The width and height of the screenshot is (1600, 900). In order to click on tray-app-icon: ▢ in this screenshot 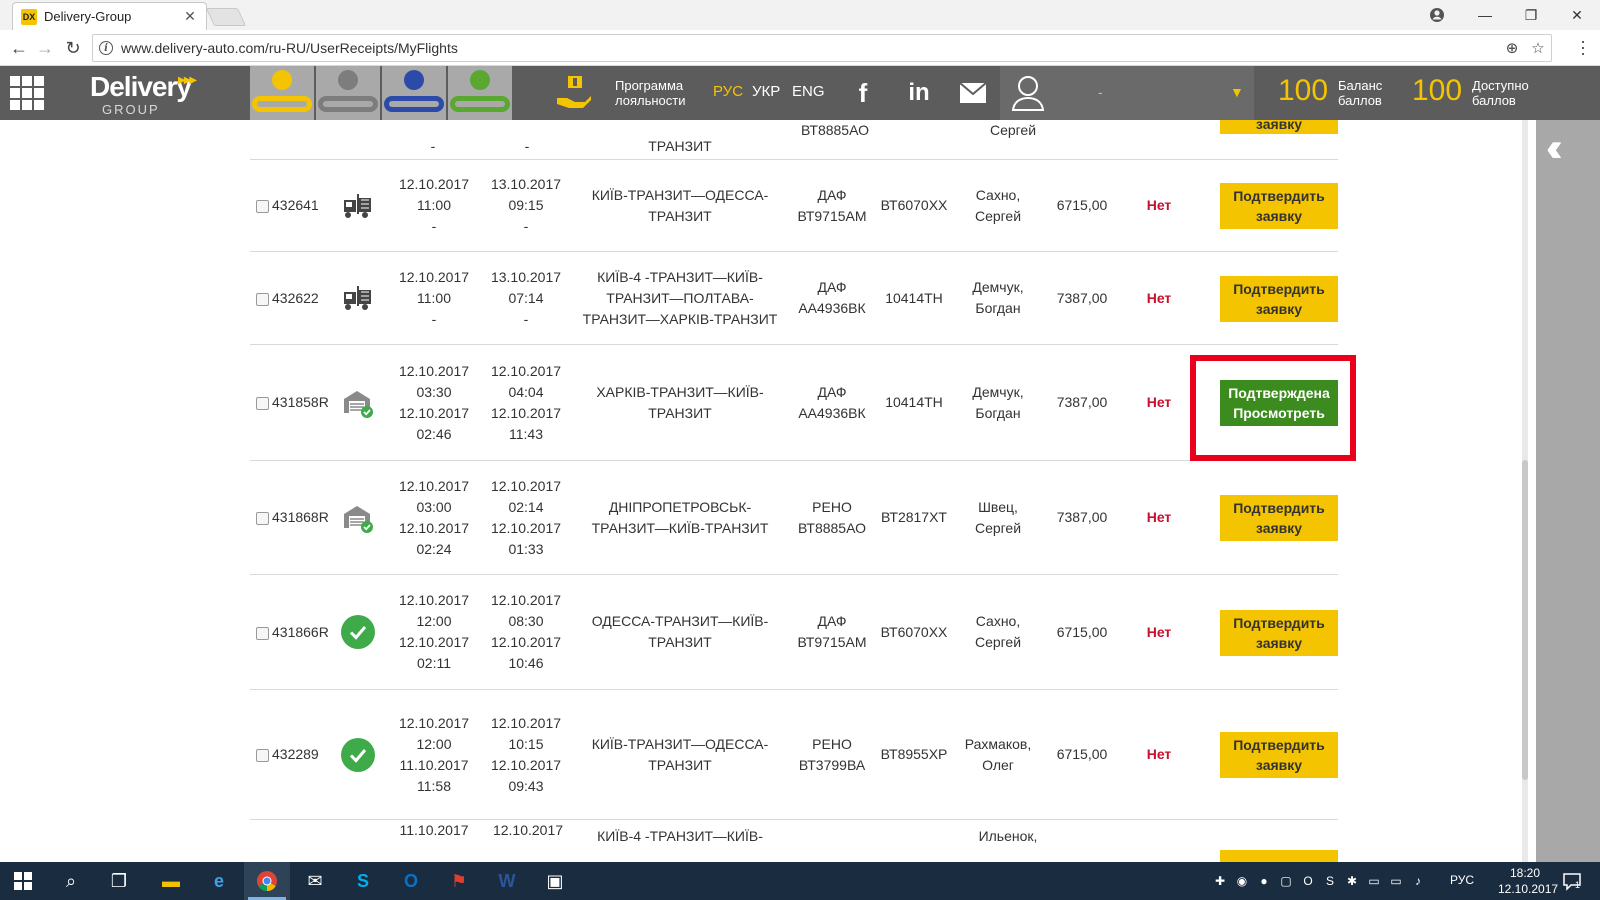, I will do `click(1286, 881)`.